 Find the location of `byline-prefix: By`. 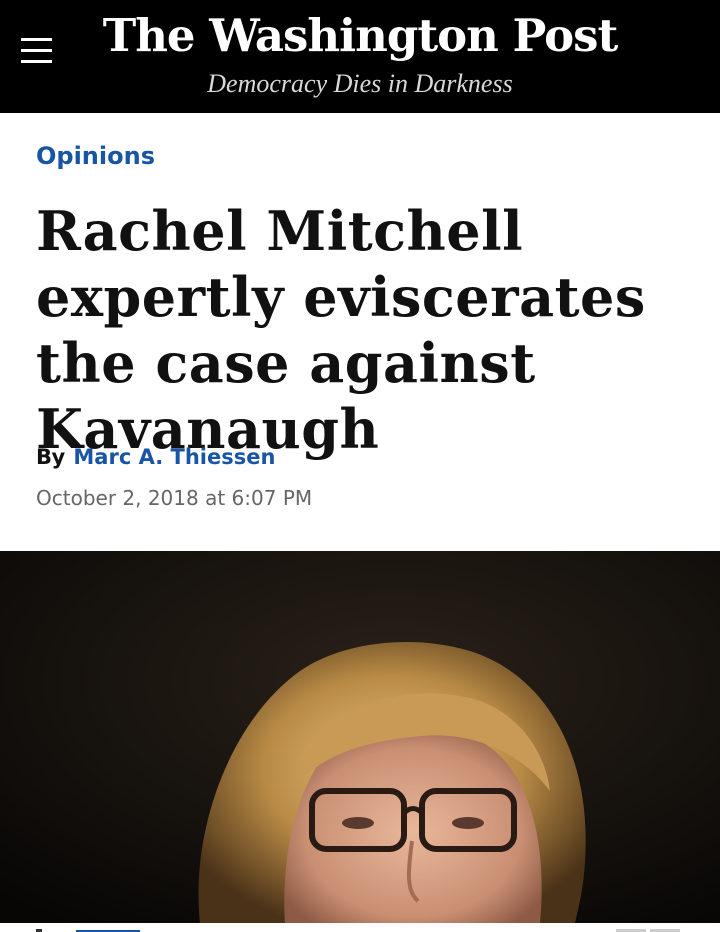

byline-prefix: By is located at coordinates (50, 457).